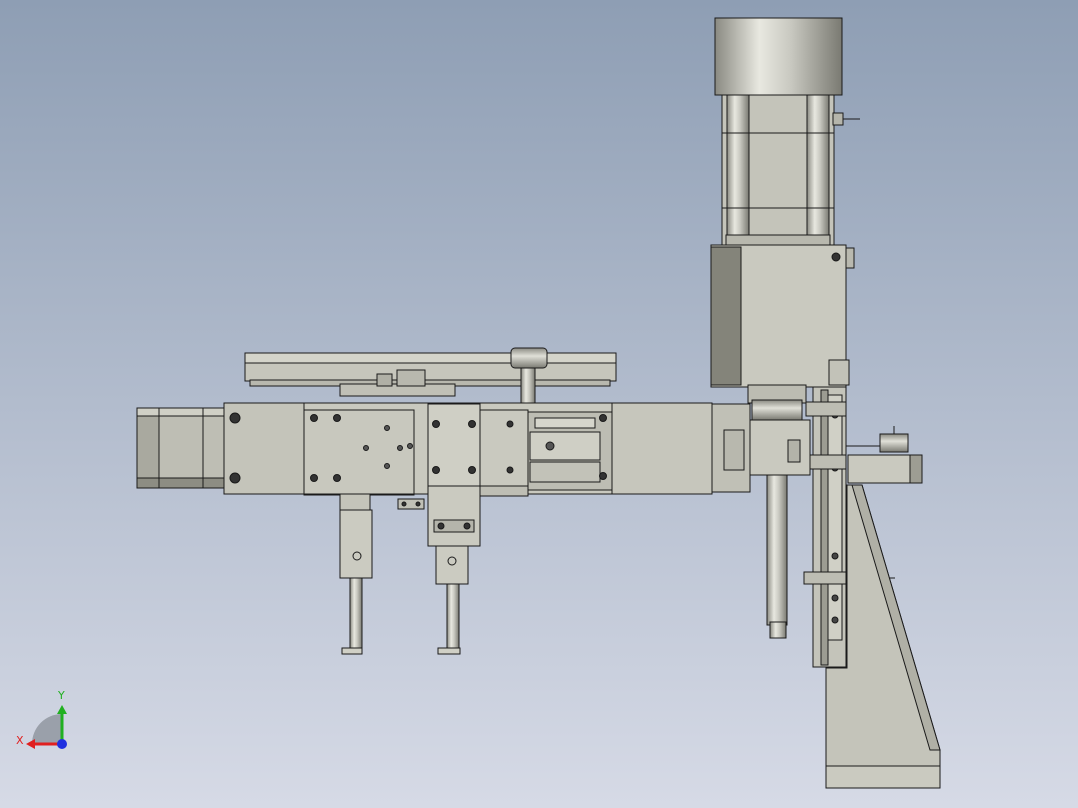  Describe the element at coordinates (20, 740) in the screenshot. I see `triad-x-label: X` at that location.